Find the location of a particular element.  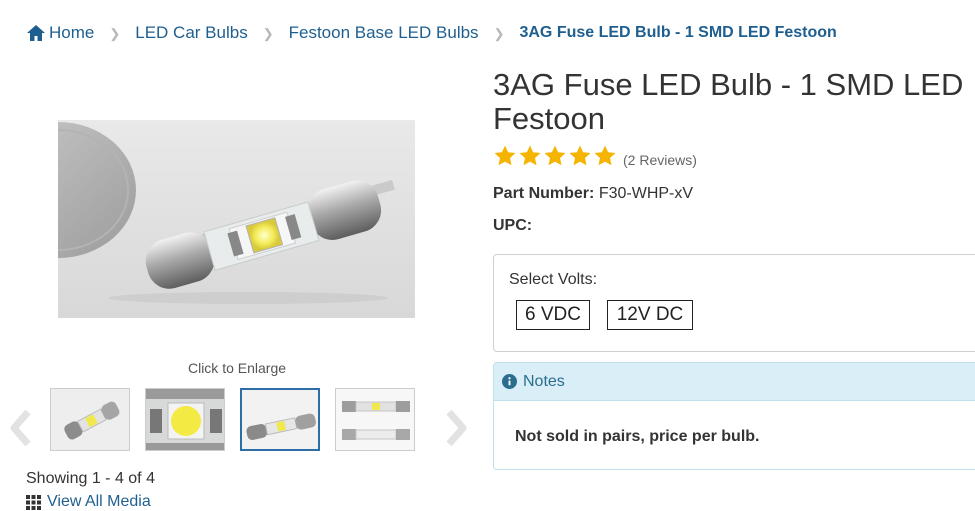

info-icon is located at coordinates (509, 381).